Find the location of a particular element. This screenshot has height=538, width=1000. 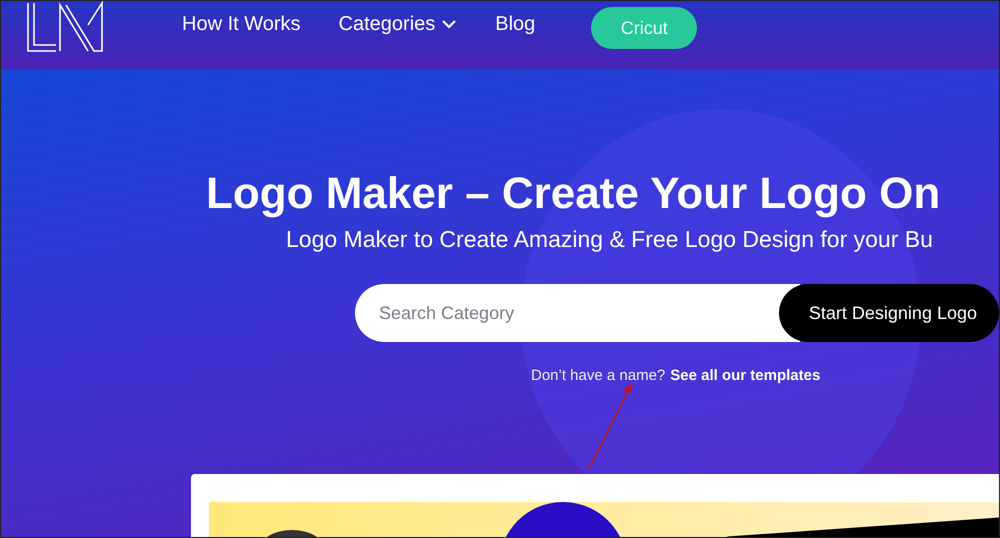

helper-text: Don’t have a name? is located at coordinates (598, 375).